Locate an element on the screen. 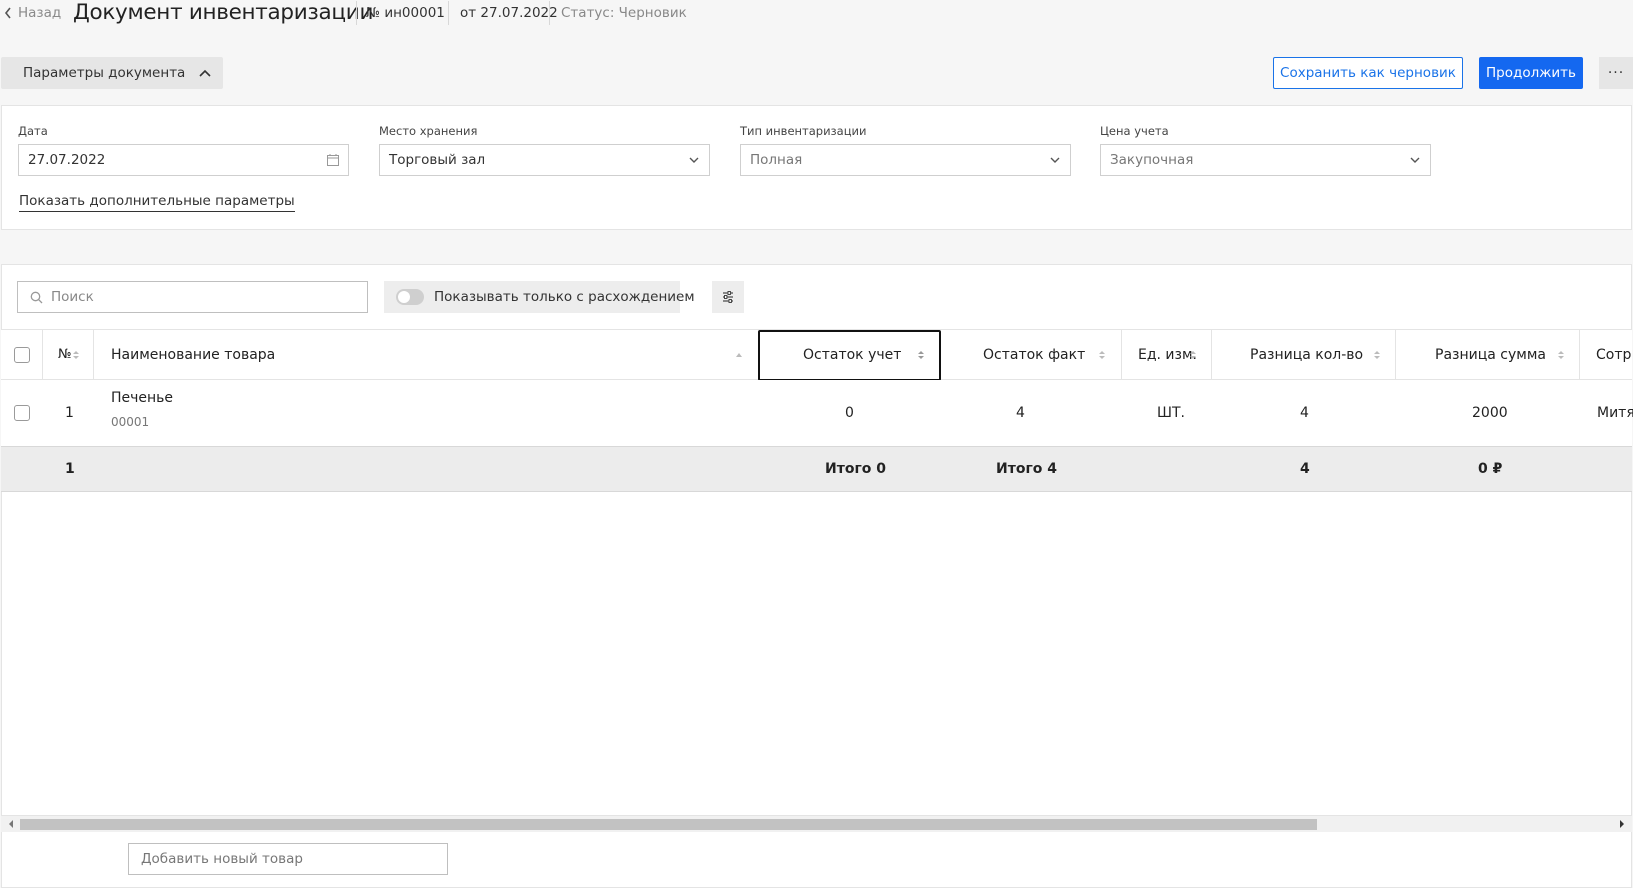 Image resolution: width=1633 pixels, height=888 pixels. storage-value: Торговый зал is located at coordinates (437, 160).